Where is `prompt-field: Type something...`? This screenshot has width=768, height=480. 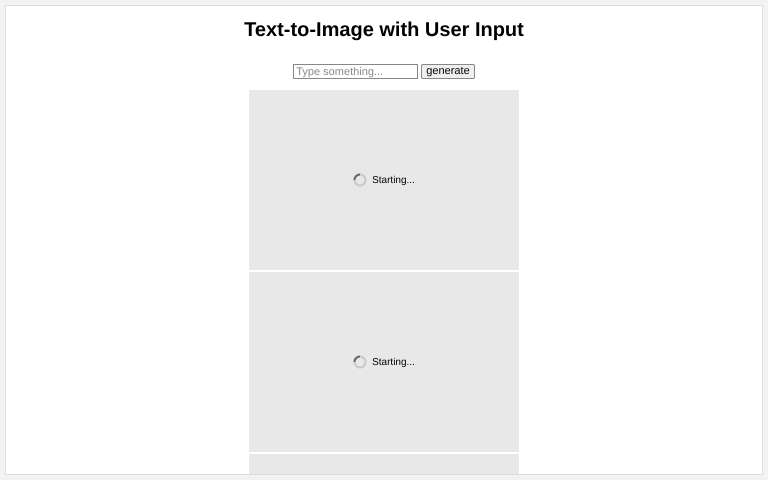
prompt-field: Type something... is located at coordinates (355, 71).